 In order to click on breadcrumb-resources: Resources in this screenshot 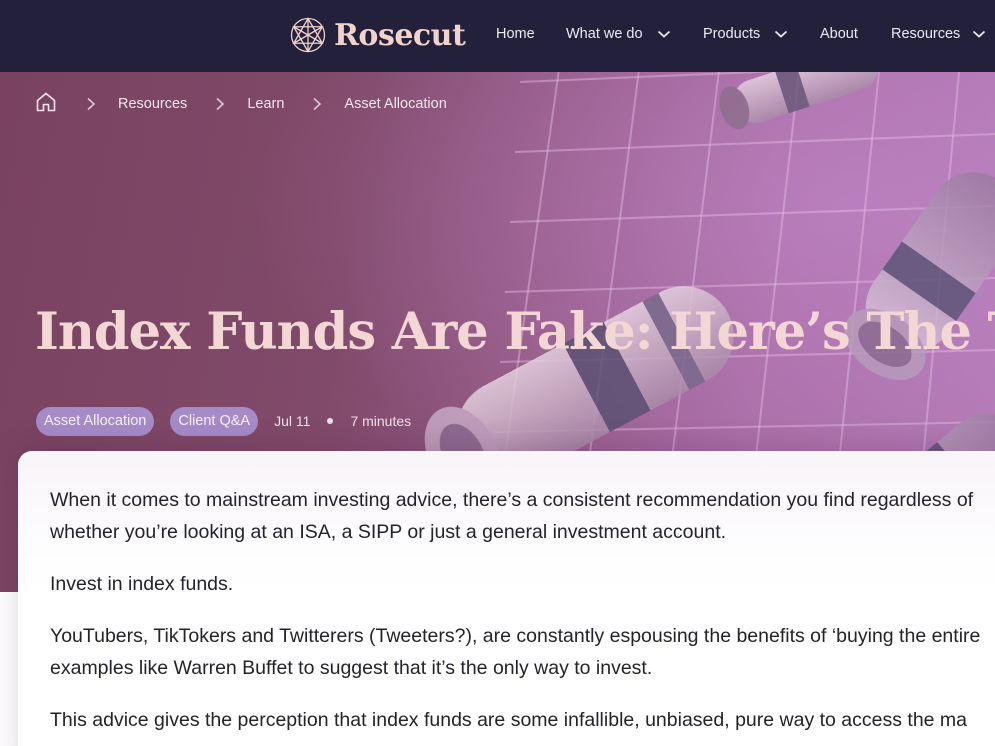, I will do `click(152, 104)`.